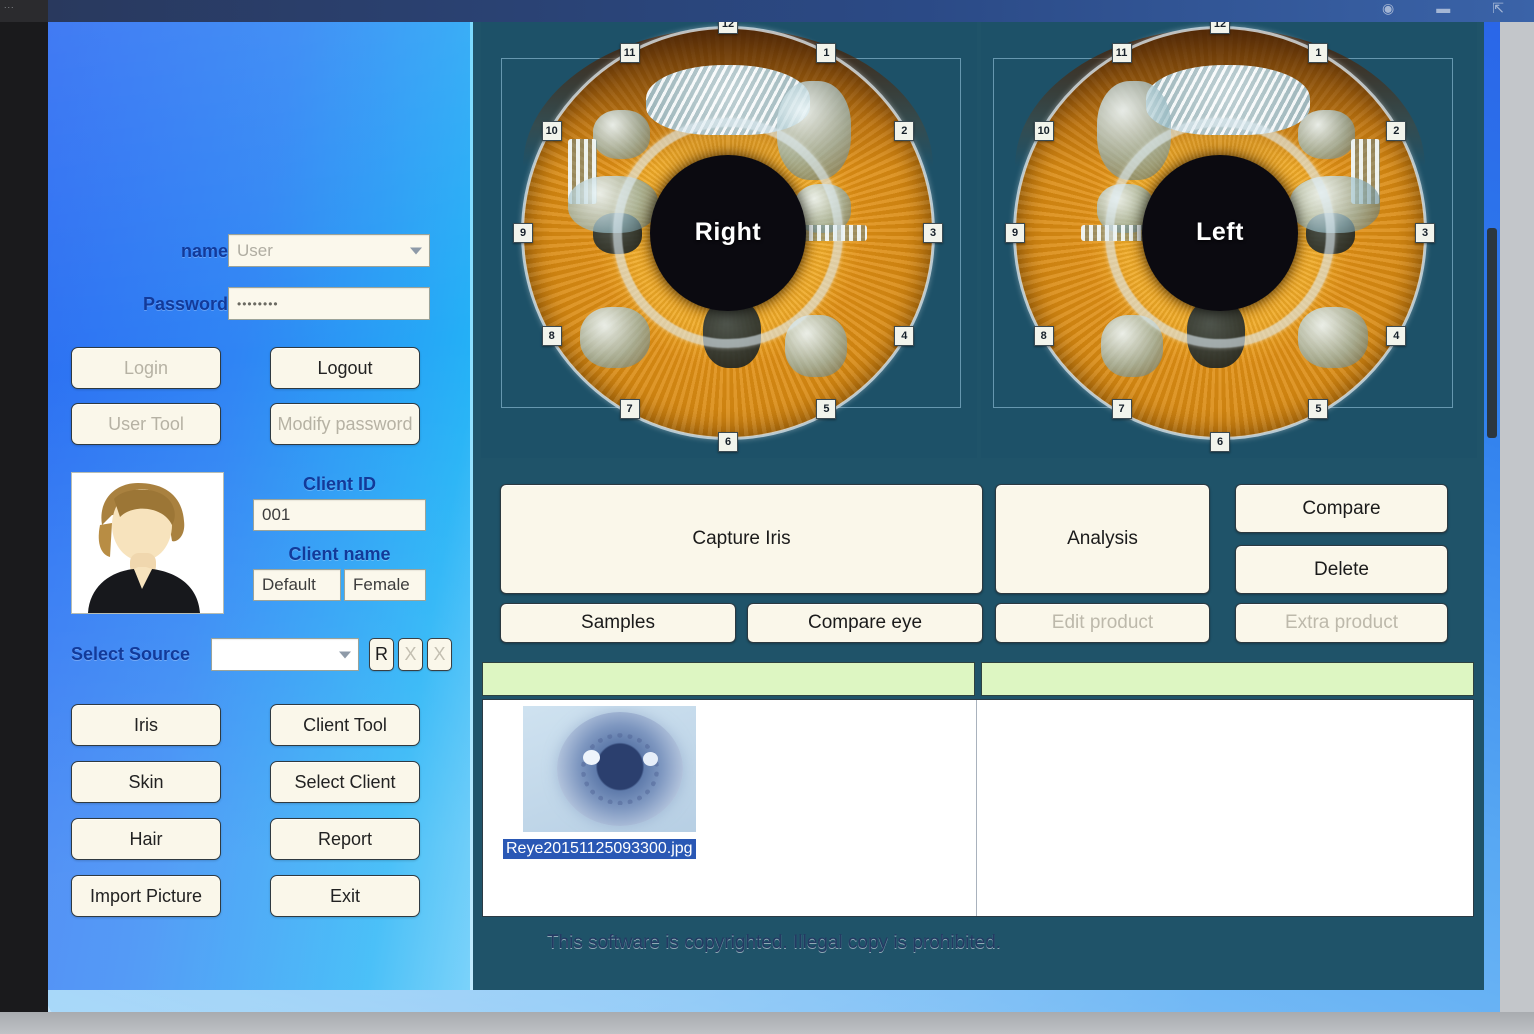 Image resolution: width=1534 pixels, height=1034 pixels. I want to click on report-button: Report, so click(345, 839).